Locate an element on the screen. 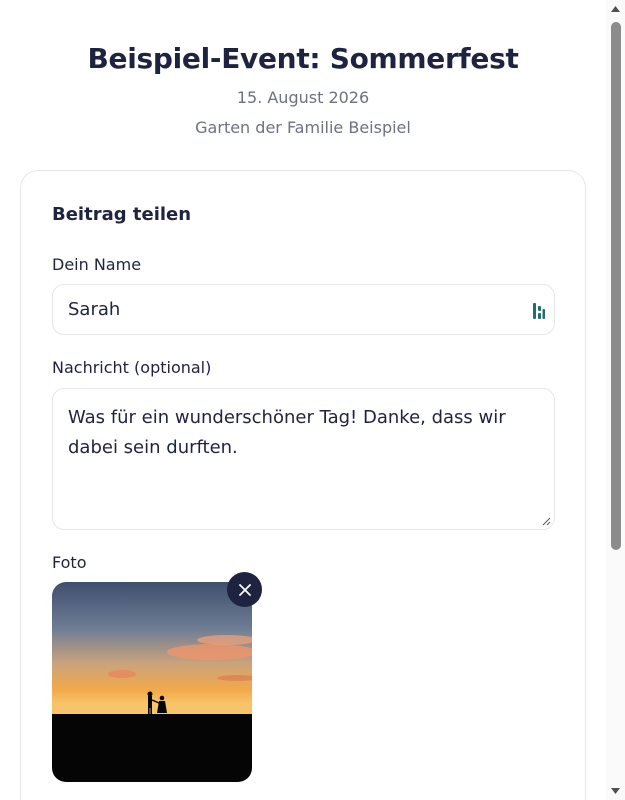  password-manager-icon is located at coordinates (539, 311).